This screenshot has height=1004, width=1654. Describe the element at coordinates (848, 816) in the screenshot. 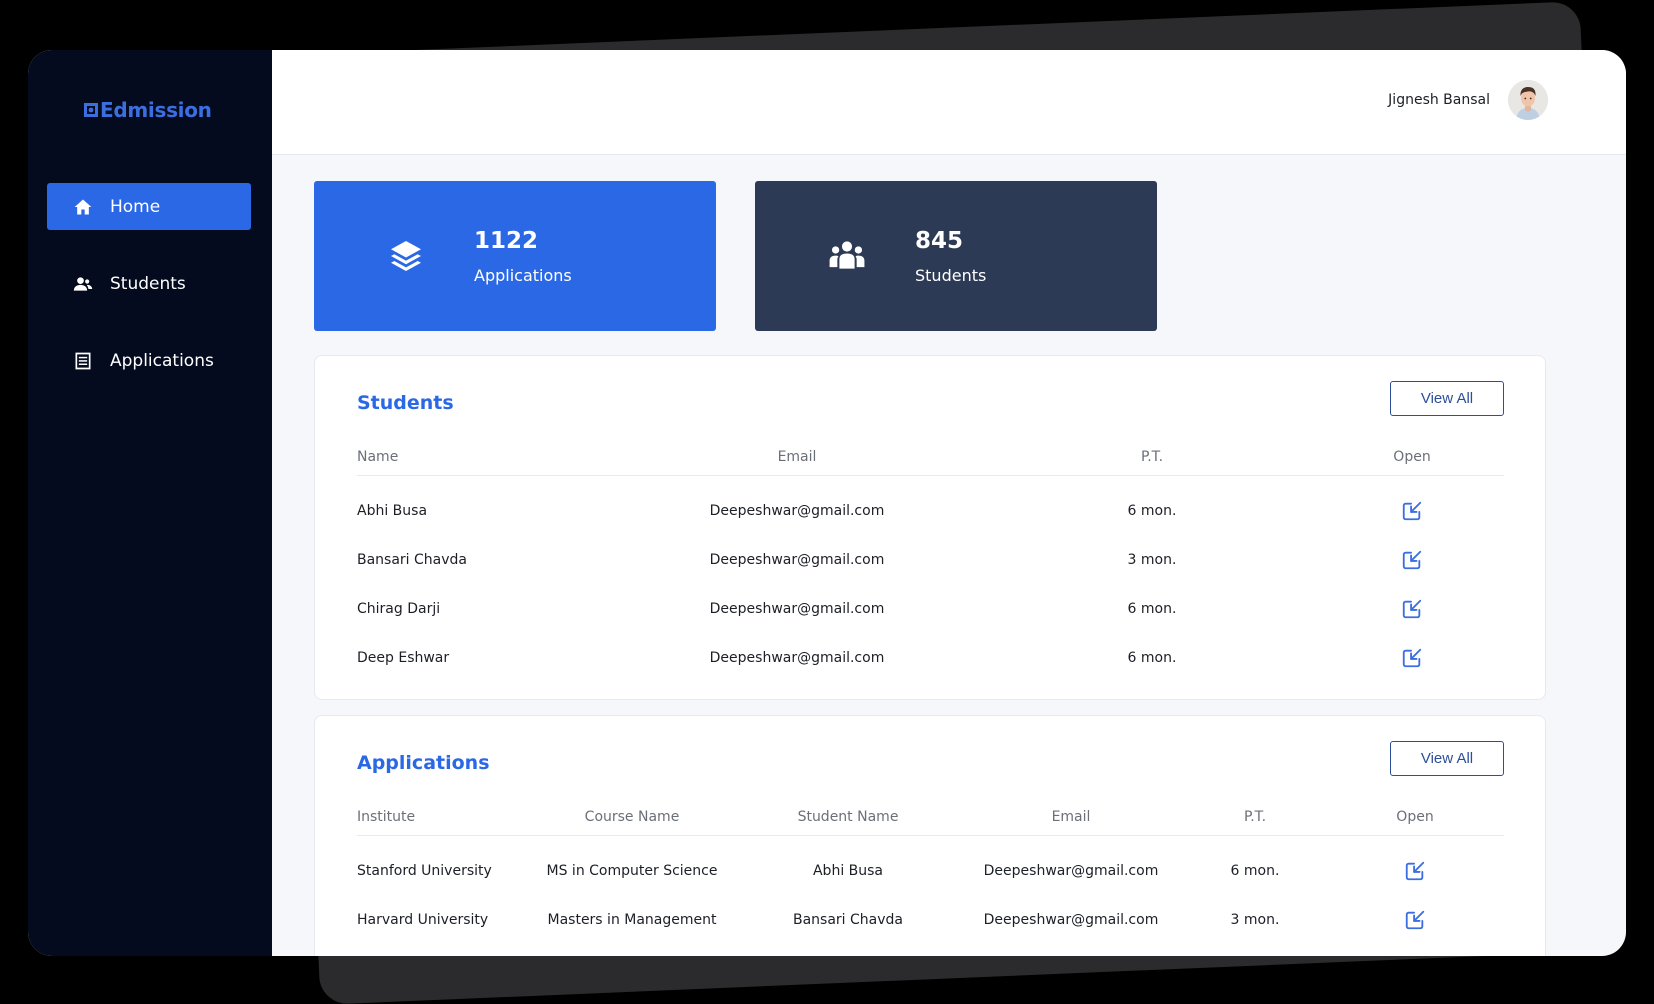

I see `column-header: Student Name` at that location.